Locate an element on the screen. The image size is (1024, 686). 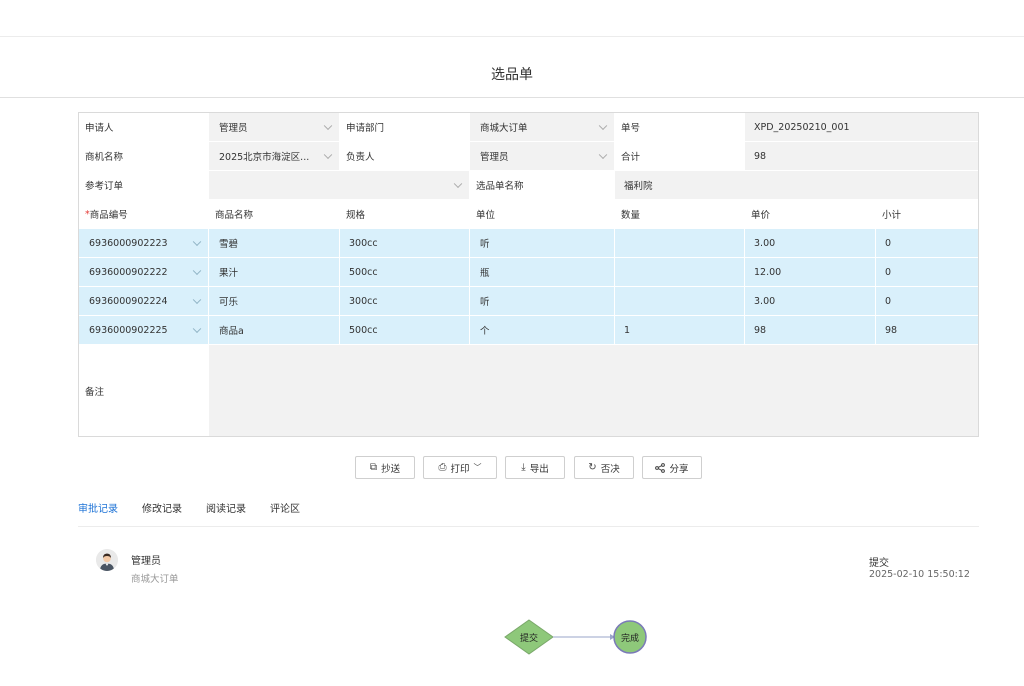
ref-order-label: 参考订单 is located at coordinates (143, 185).